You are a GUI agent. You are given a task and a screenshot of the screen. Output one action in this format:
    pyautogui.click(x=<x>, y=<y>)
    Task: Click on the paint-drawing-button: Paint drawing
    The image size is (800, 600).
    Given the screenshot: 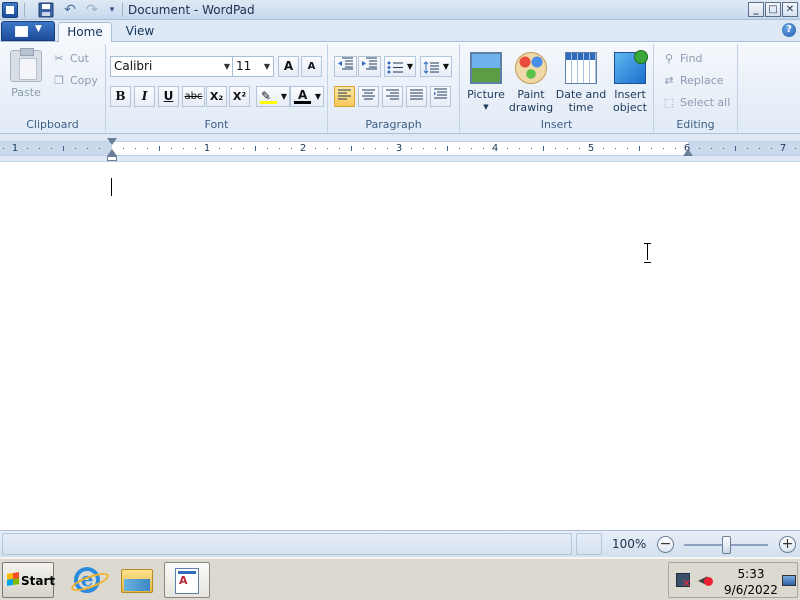 What is the action you would take?
    pyautogui.click(x=531, y=83)
    